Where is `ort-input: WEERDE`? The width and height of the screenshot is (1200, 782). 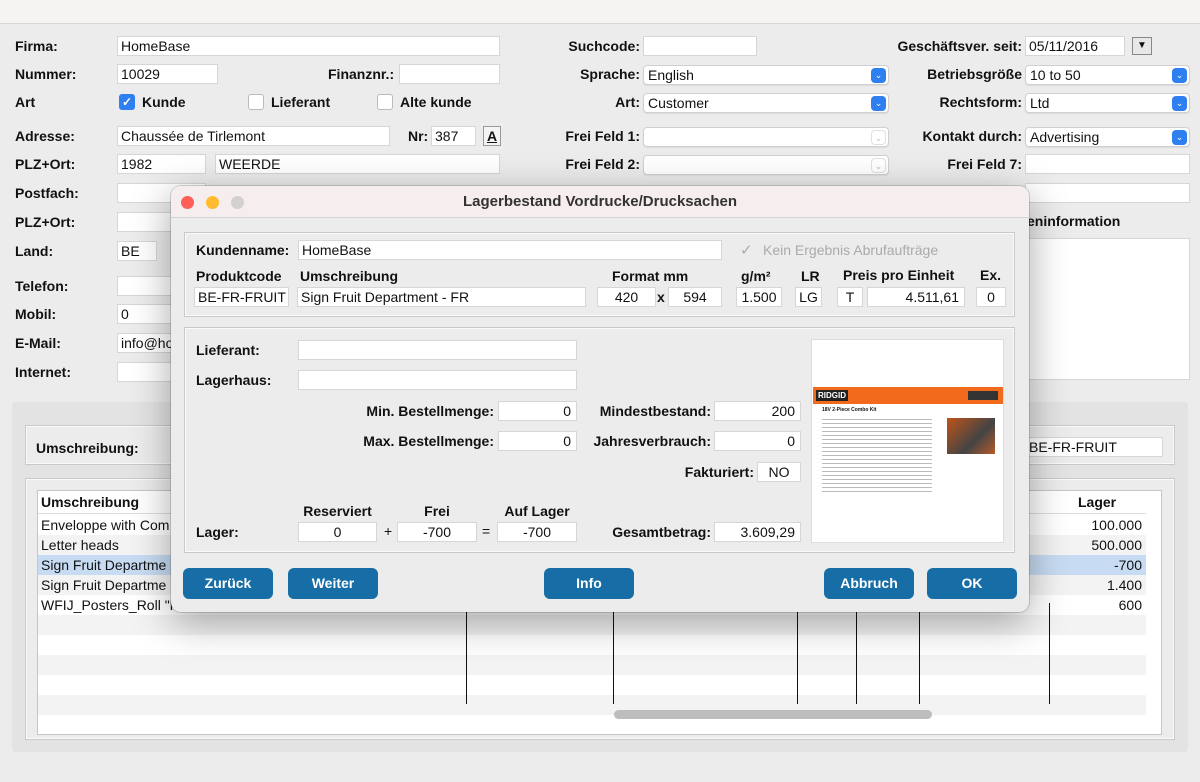
ort-input: WEERDE is located at coordinates (357, 164).